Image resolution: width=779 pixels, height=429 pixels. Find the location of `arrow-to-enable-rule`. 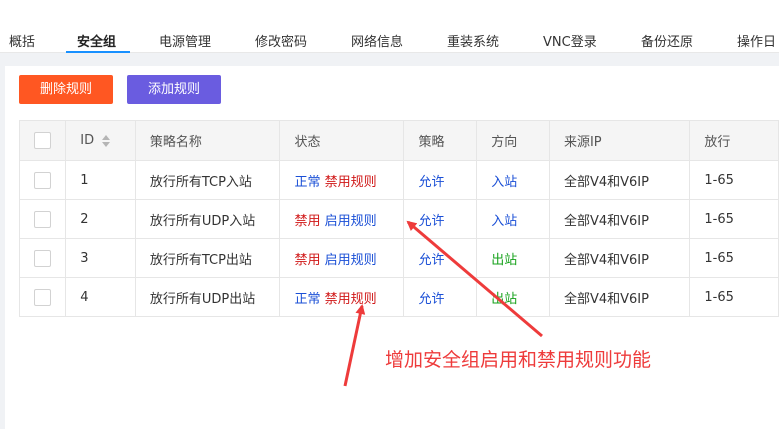

arrow-to-enable-rule is located at coordinates (474, 279).